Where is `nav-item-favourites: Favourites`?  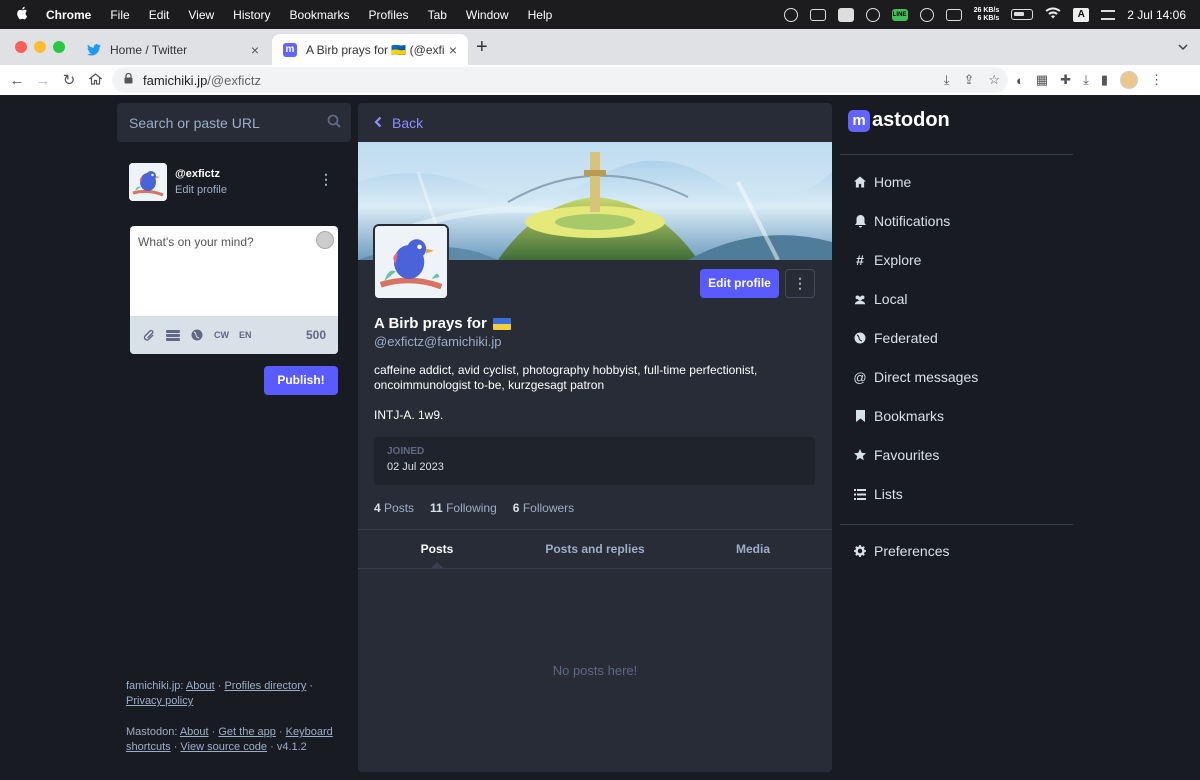
nav-item-favourites: Favourites is located at coordinates (896, 455).